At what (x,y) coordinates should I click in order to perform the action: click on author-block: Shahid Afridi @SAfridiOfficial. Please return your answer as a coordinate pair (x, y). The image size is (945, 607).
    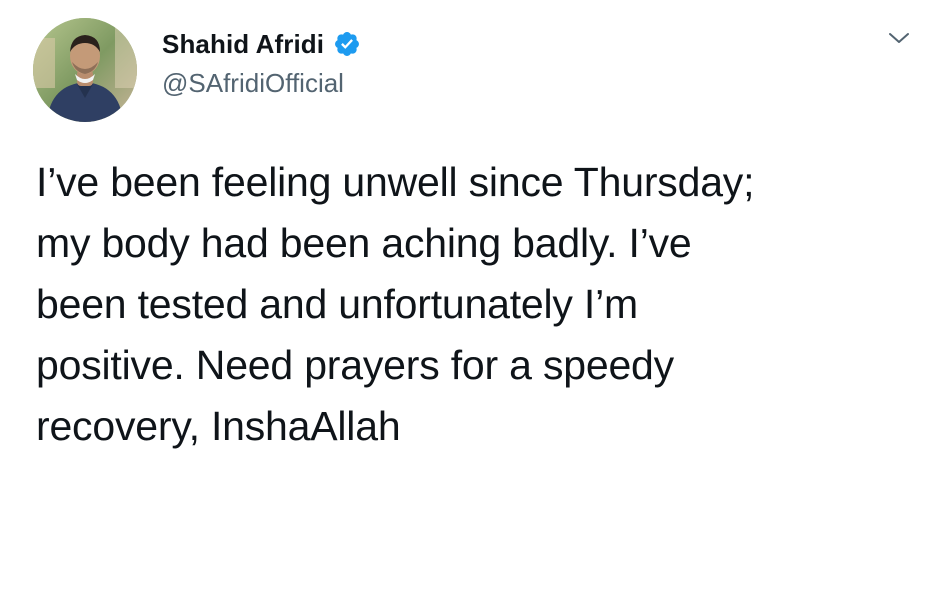
    Looking at the image, I should click on (261, 62).